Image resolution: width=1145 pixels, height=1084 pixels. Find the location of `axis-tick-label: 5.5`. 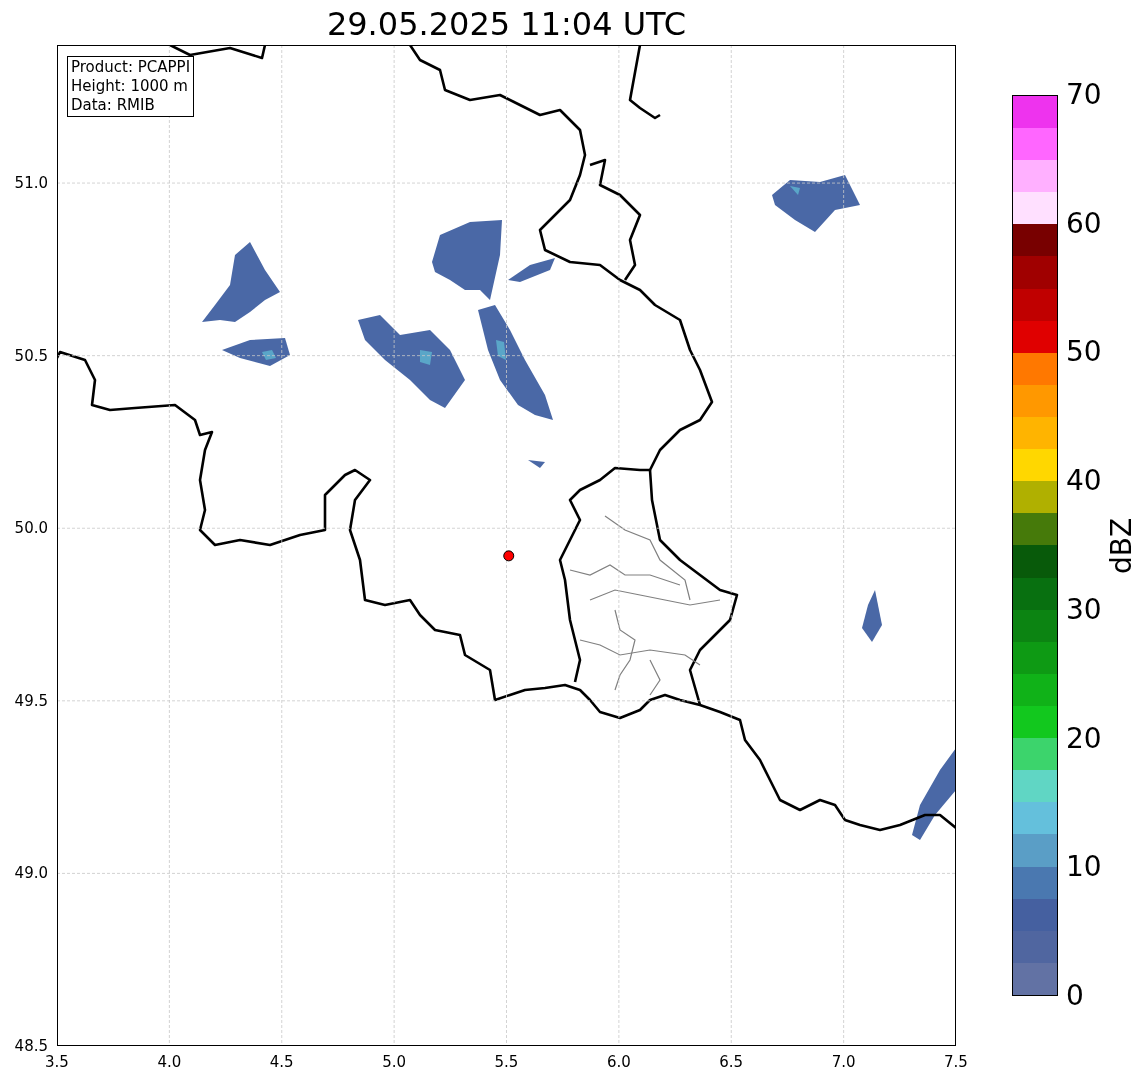

axis-tick-label: 5.5 is located at coordinates (506, 1062).